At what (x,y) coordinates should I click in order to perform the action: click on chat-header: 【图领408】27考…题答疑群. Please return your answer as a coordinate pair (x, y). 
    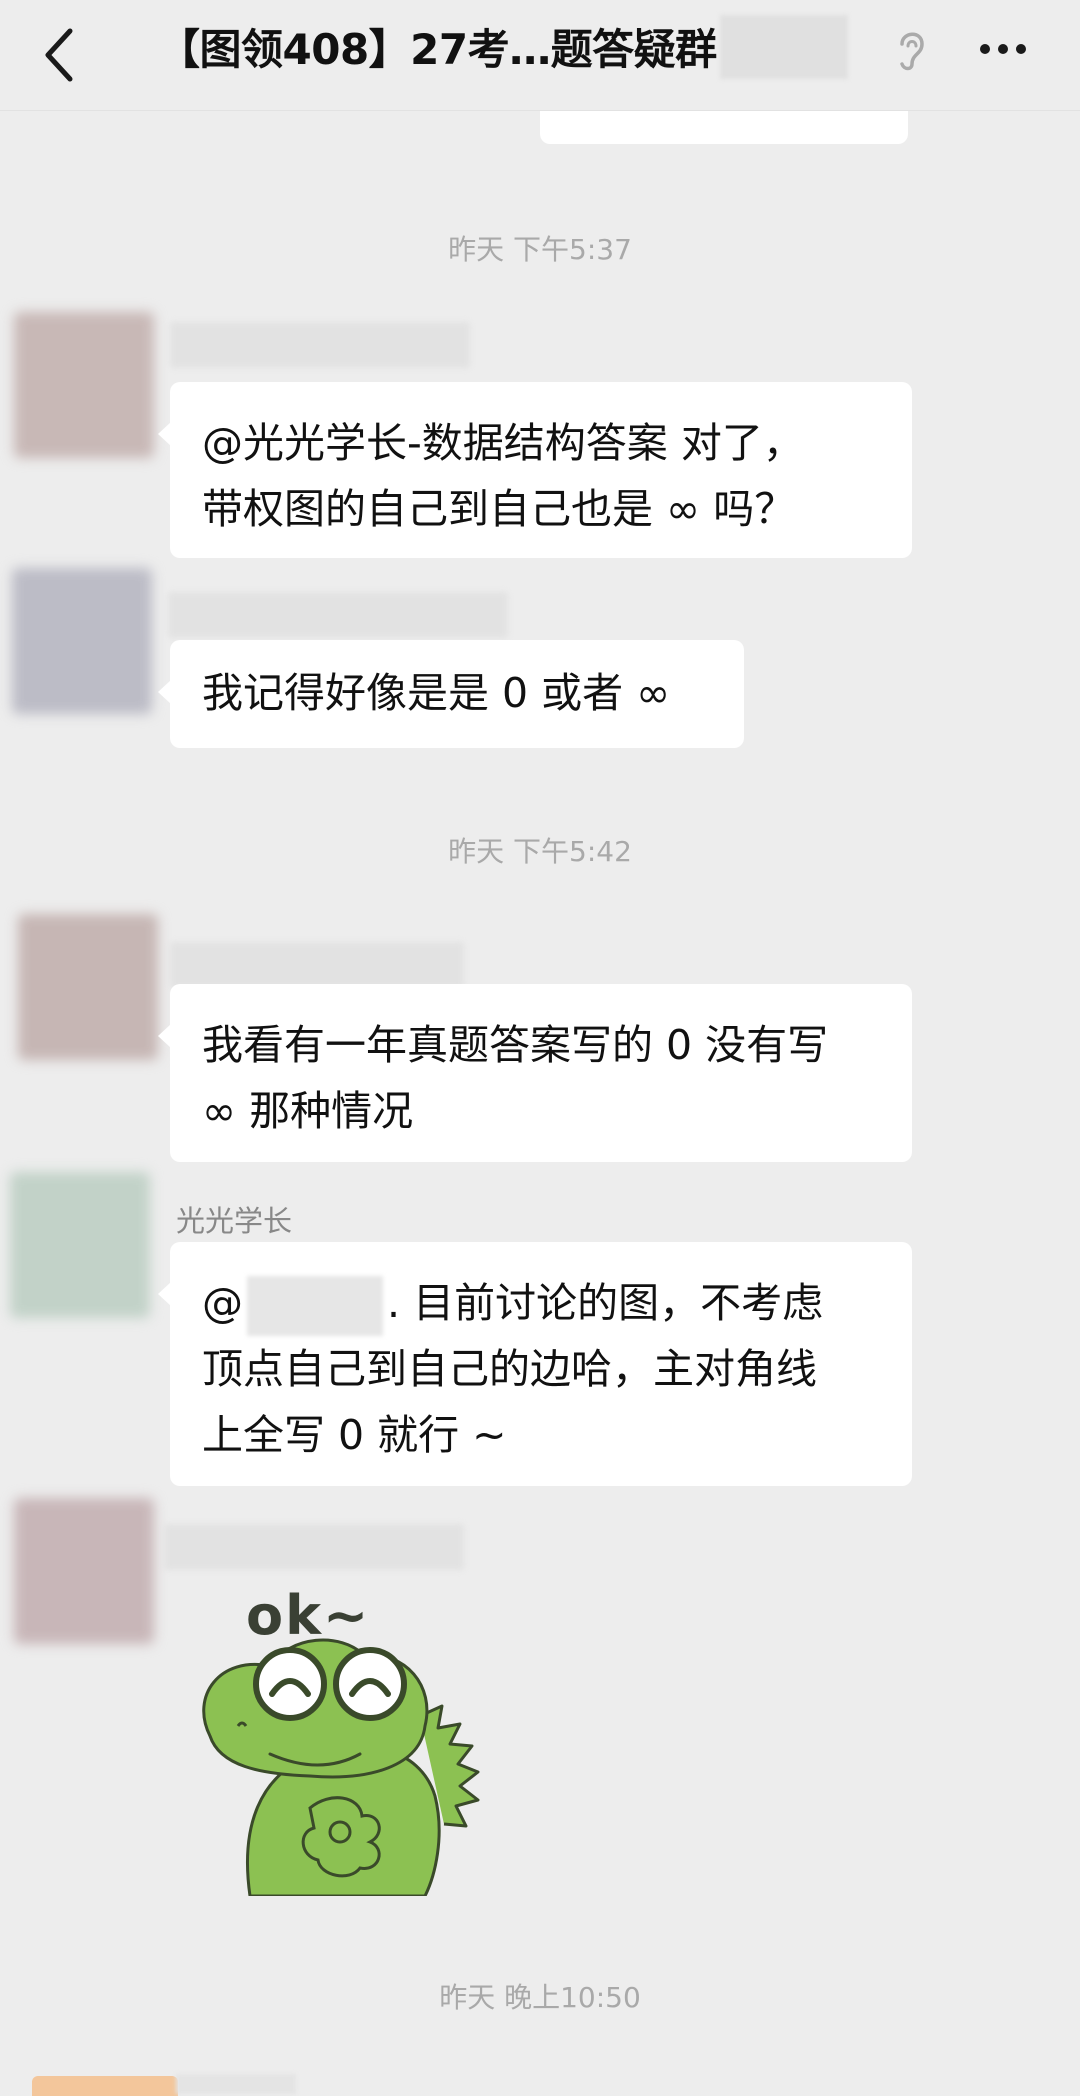
    Looking at the image, I should click on (540, 55).